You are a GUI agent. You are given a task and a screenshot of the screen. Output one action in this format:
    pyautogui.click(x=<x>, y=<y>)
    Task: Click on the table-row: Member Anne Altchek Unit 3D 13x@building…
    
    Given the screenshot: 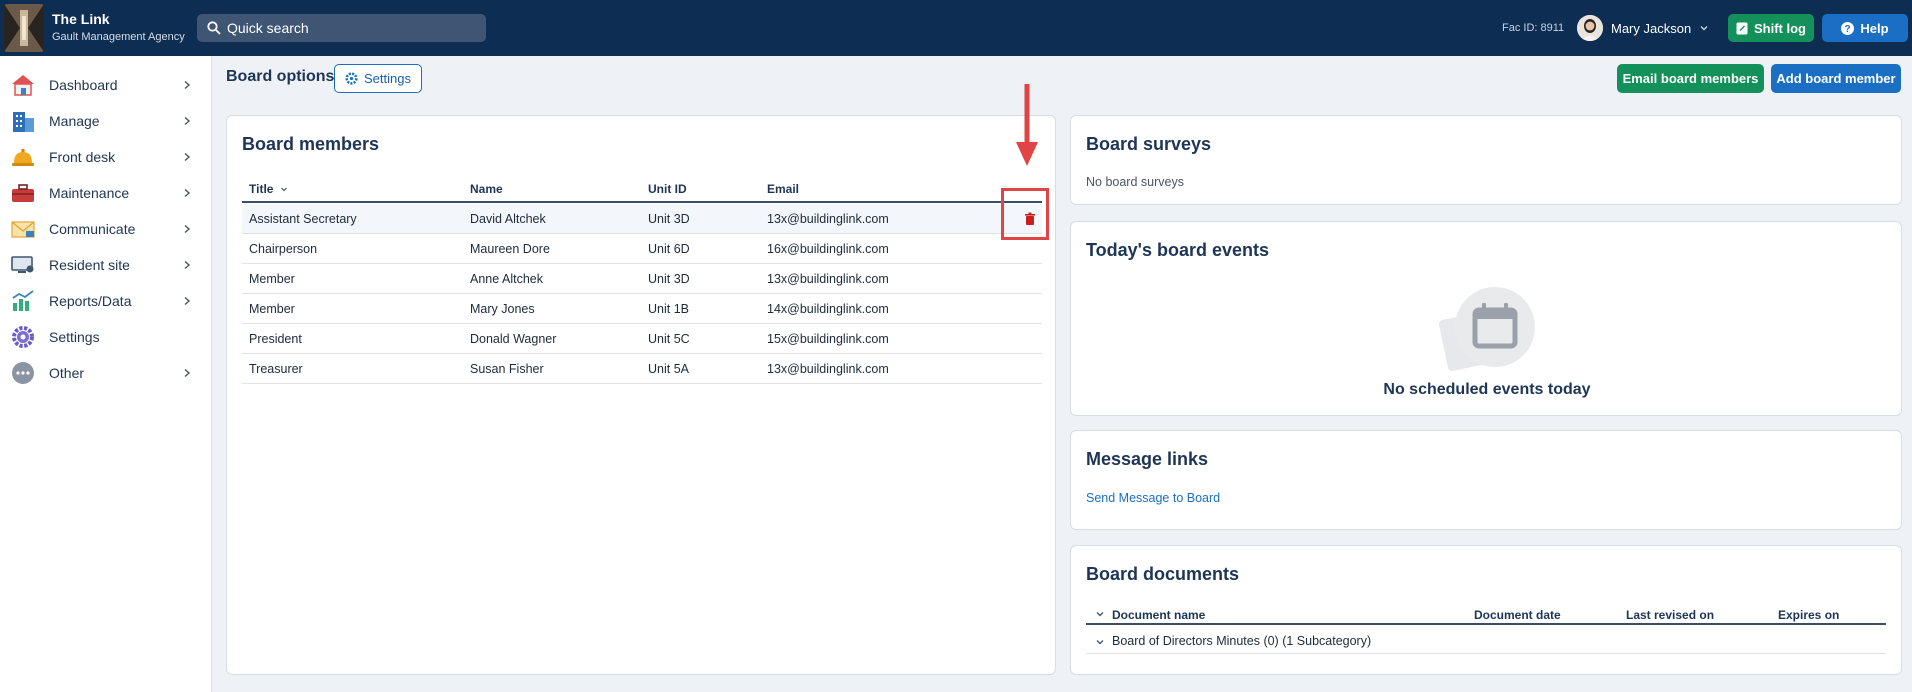 What is the action you would take?
    pyautogui.click(x=642, y=279)
    